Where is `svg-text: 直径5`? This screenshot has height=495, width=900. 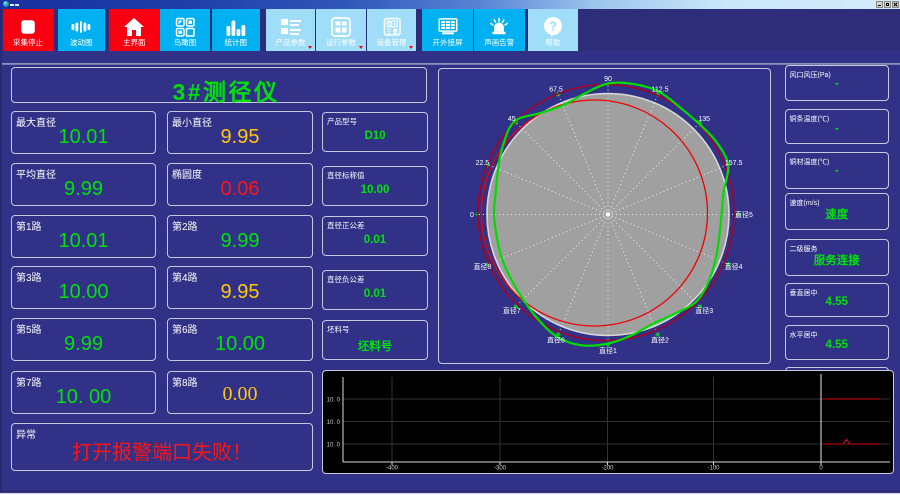
svg-text: 直径5 is located at coordinates (744, 214).